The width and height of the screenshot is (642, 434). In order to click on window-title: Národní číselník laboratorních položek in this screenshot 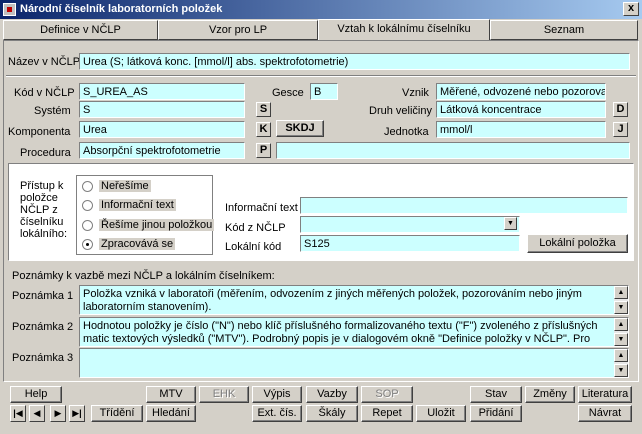, I will do `click(121, 9)`.